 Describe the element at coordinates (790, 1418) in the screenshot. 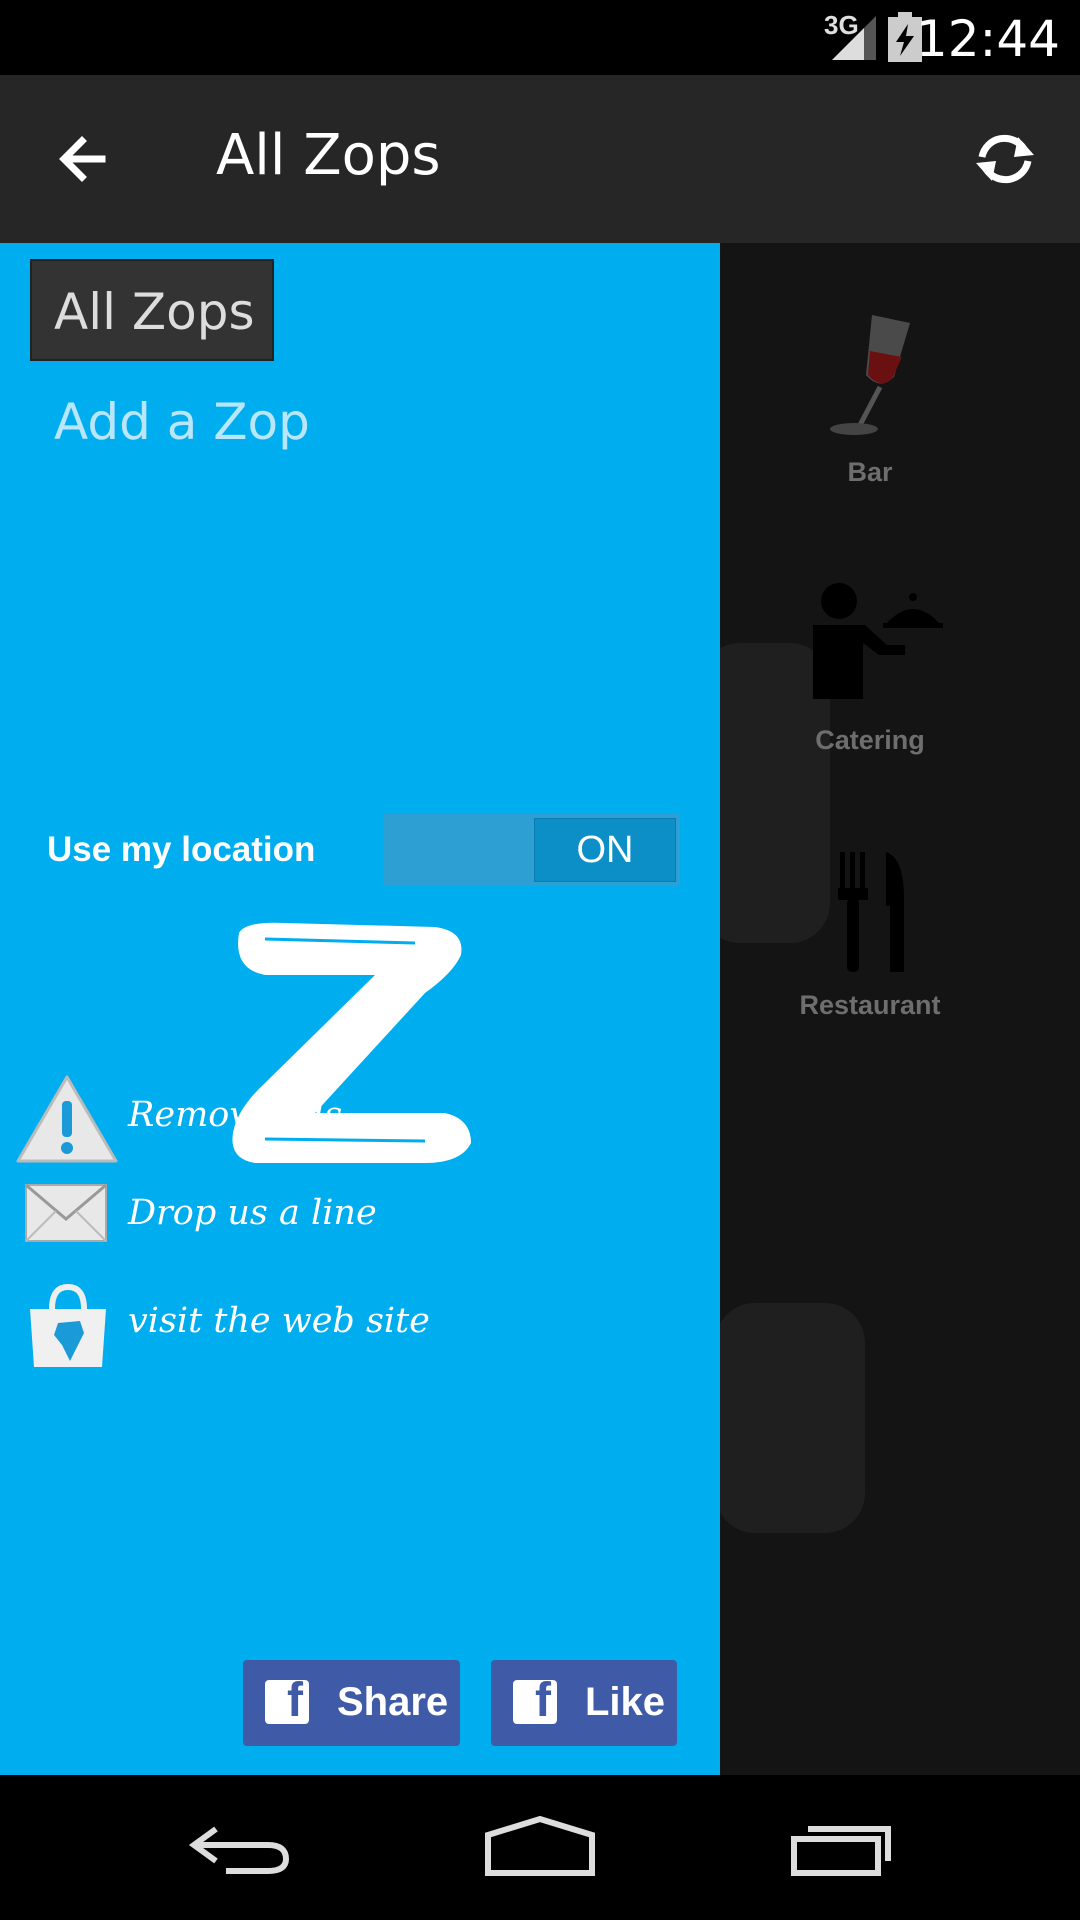

I see `background-shape` at that location.